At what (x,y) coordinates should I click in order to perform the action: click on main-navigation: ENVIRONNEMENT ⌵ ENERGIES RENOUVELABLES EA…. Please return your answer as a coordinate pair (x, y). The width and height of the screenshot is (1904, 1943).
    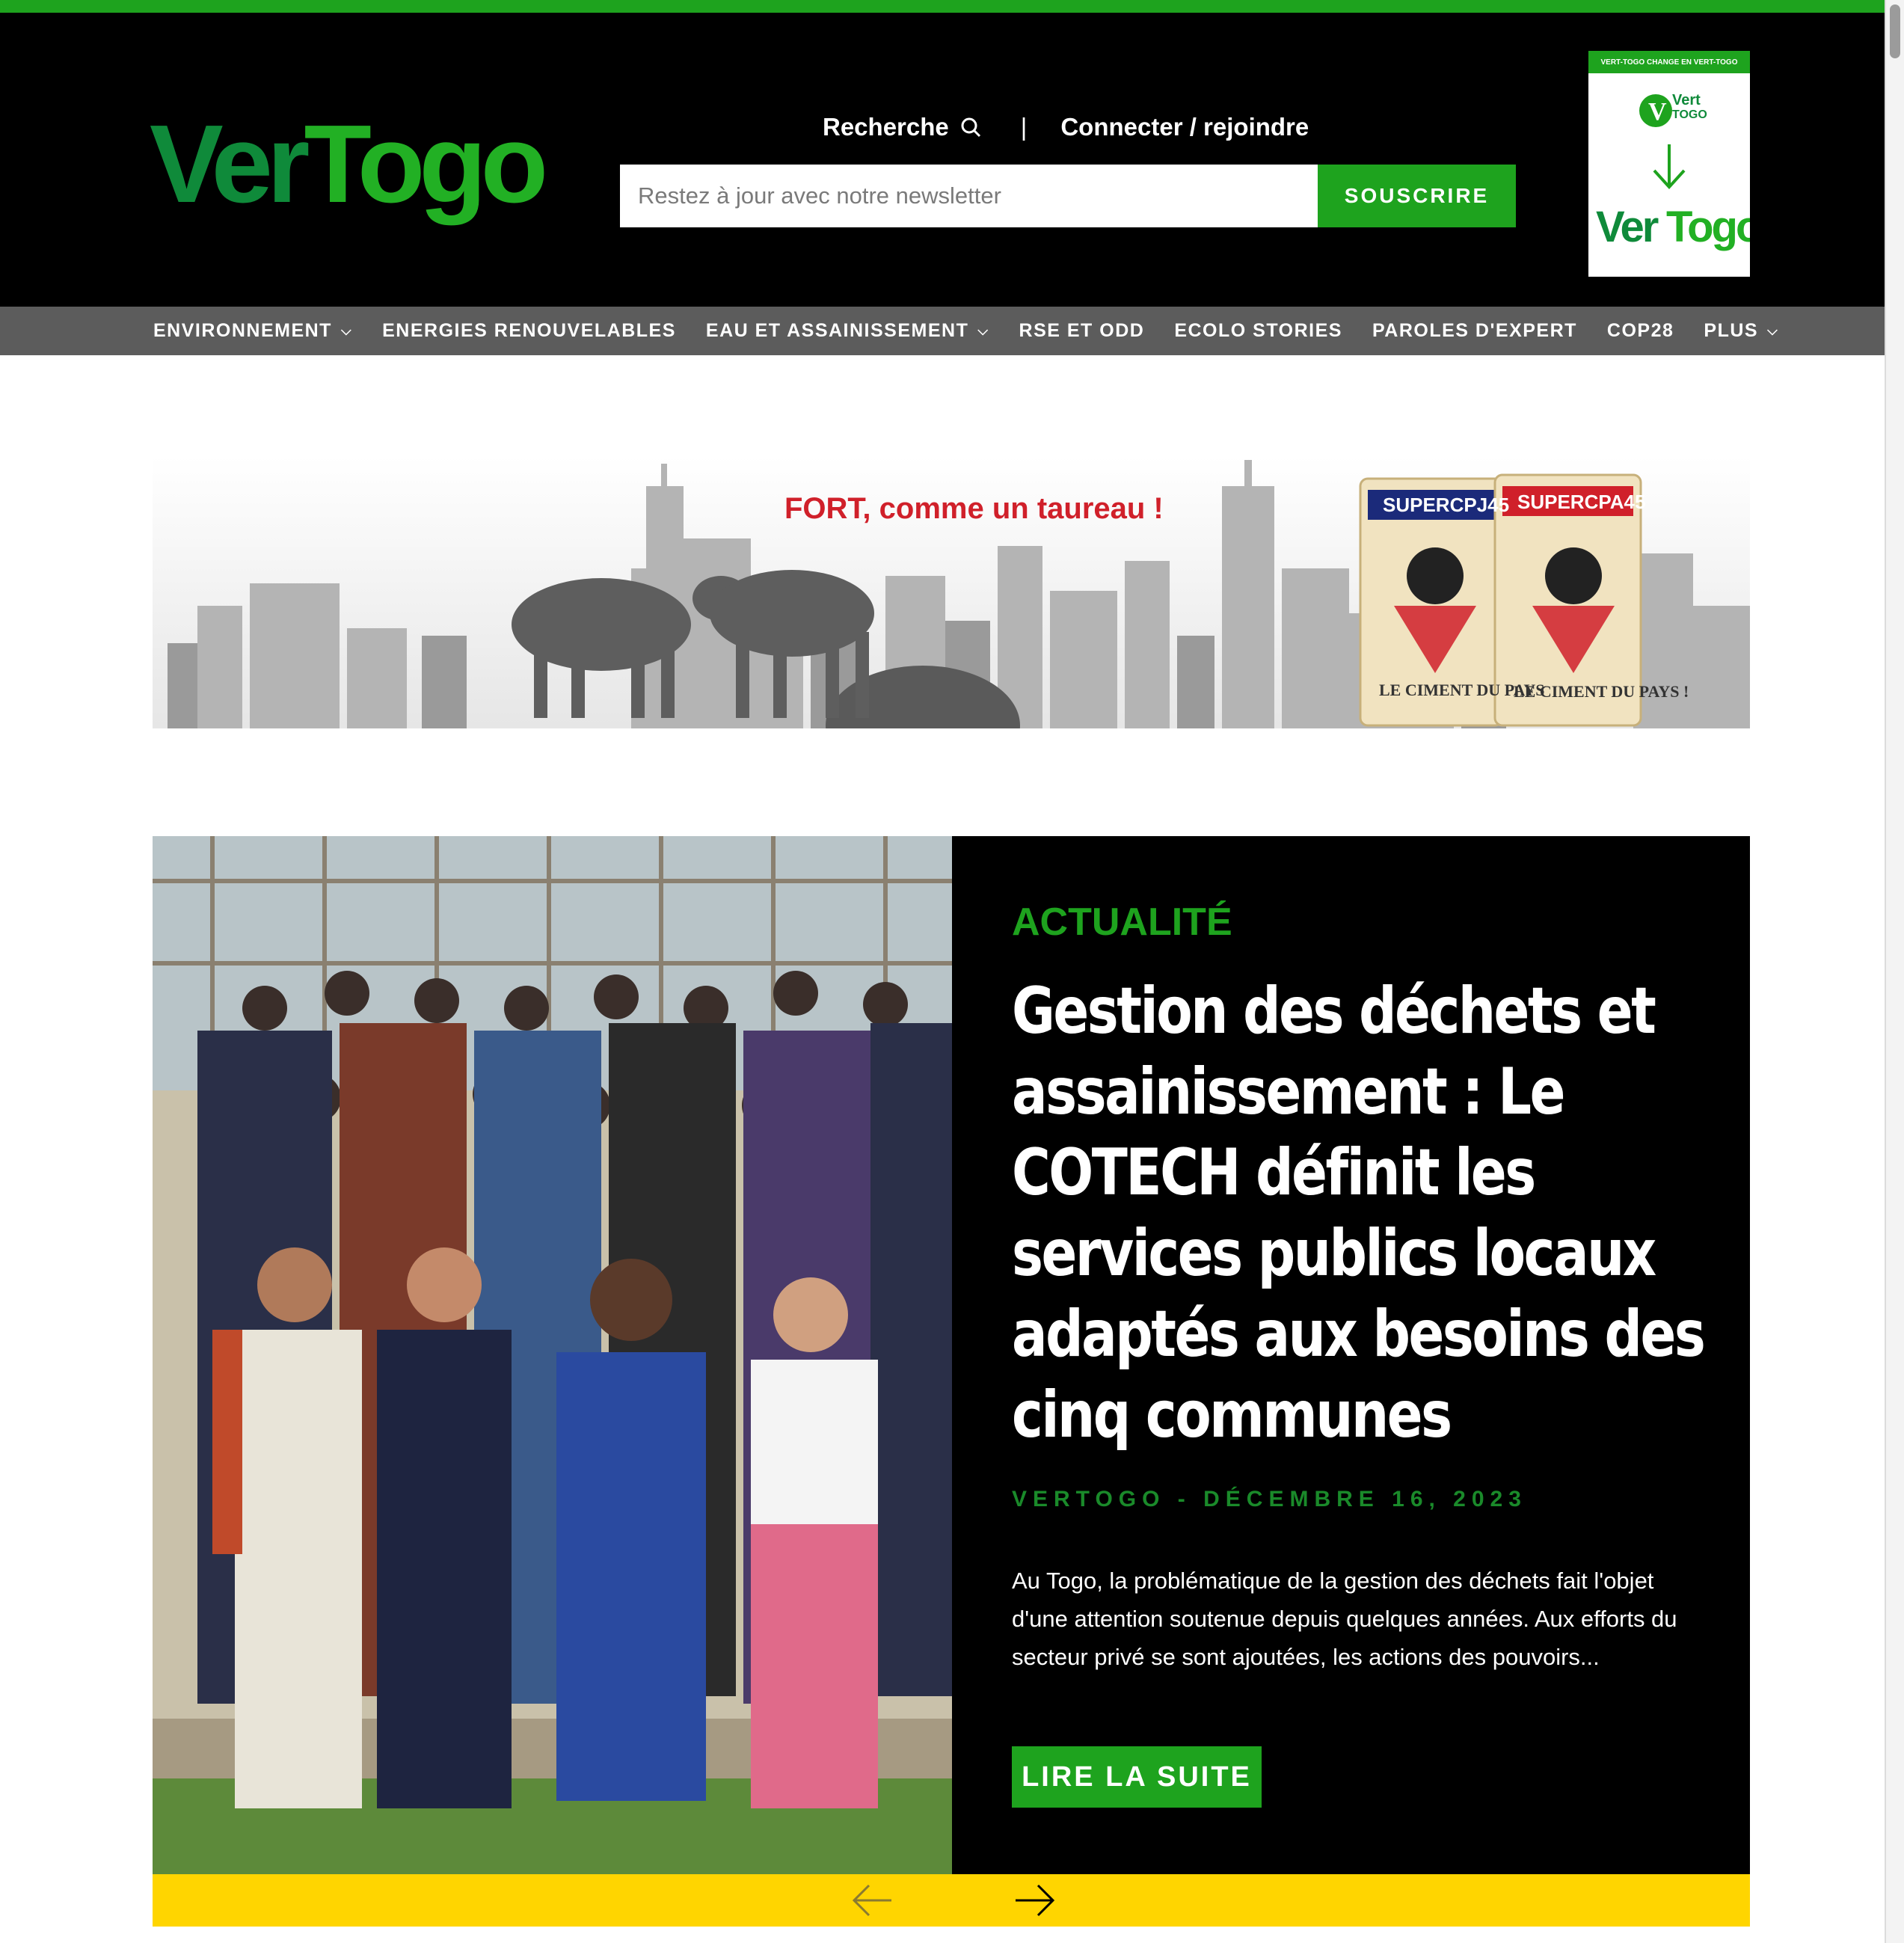
    Looking at the image, I should click on (942, 331).